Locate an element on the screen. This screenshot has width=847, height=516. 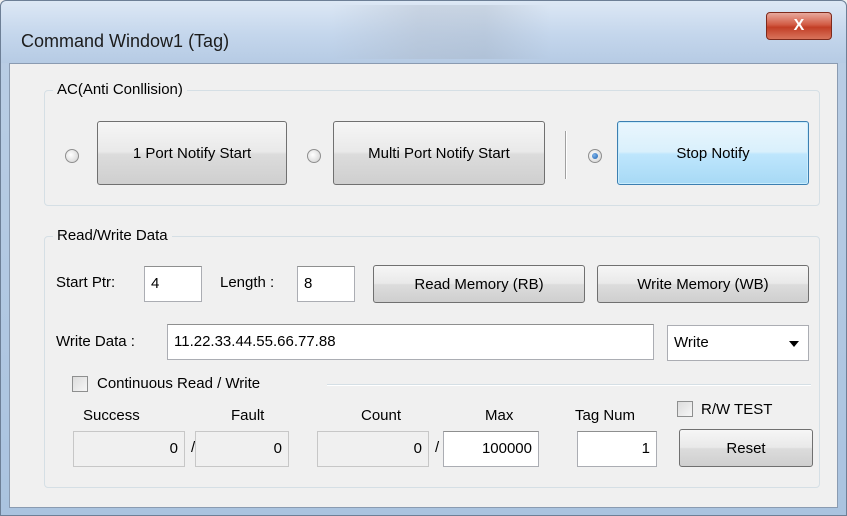
write-memory-button: Write Memory (WB) is located at coordinates (703, 284).